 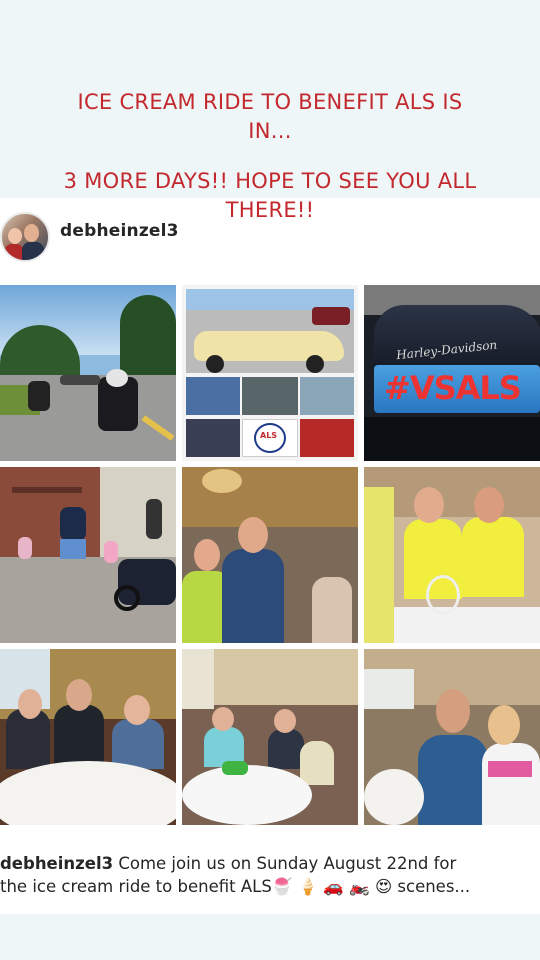 I want to click on photo-round-table, so click(x=270, y=737).